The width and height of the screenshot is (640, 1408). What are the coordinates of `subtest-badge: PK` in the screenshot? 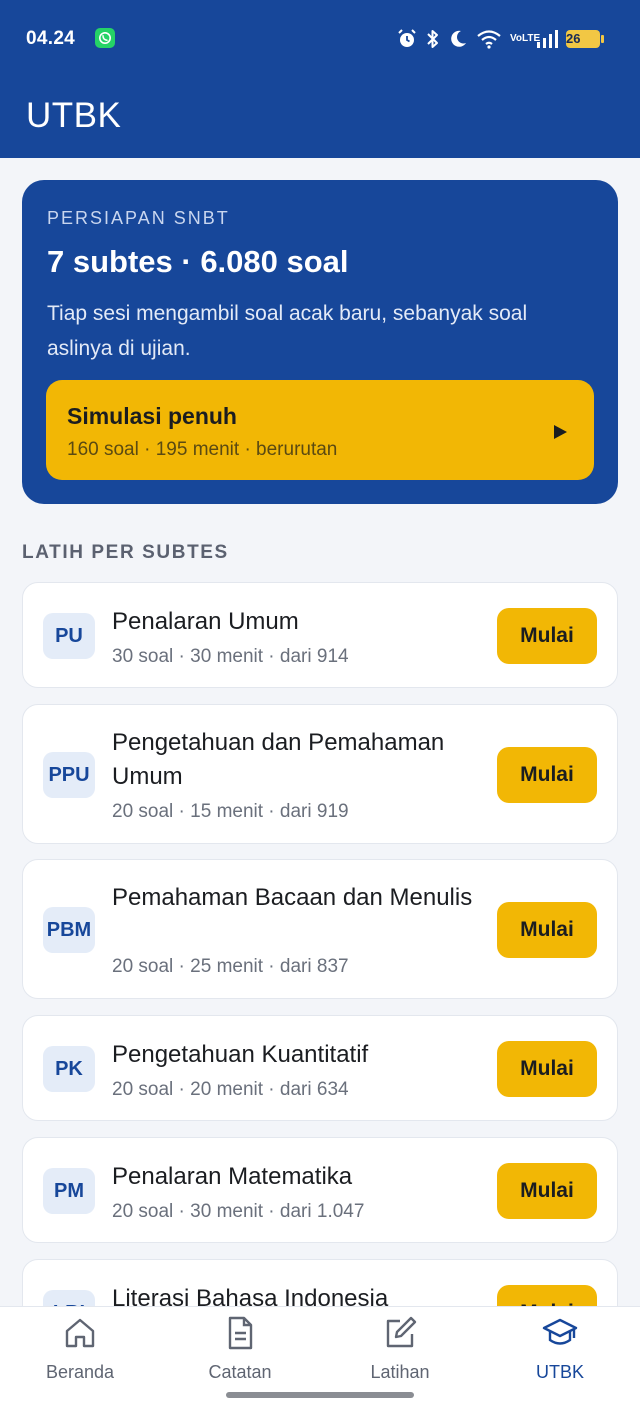 It's located at (69, 1069).